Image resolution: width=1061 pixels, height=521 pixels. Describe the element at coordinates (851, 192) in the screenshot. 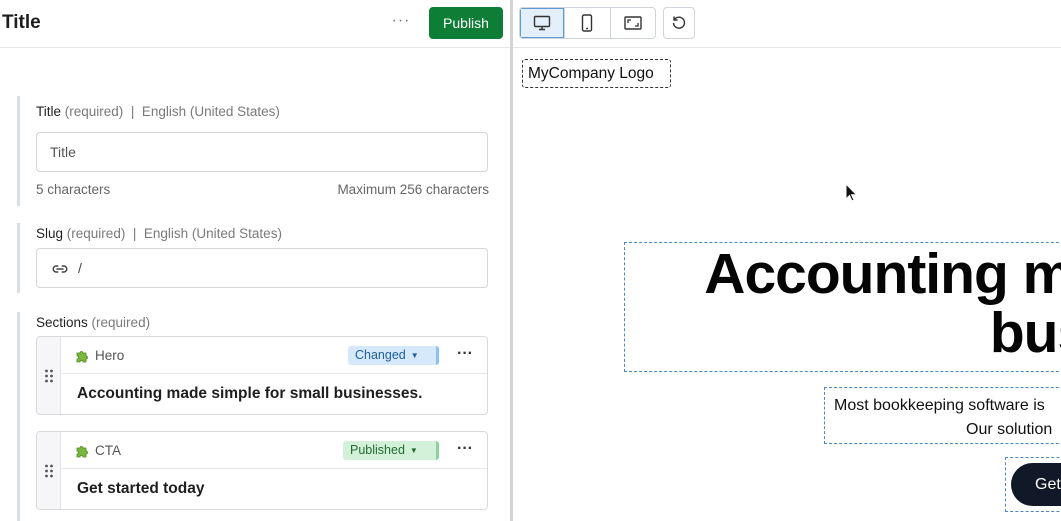

I see `mouse-cursor-icon` at that location.